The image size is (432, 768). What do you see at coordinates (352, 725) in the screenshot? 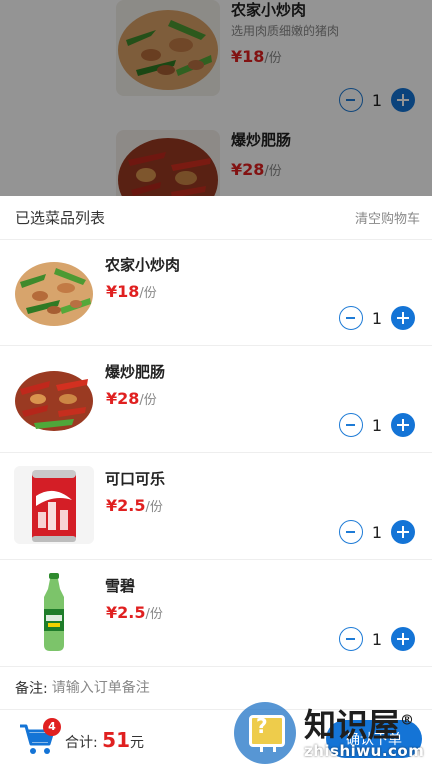
I see `watermark-title-text: 知识屋` at bounding box center [352, 725].